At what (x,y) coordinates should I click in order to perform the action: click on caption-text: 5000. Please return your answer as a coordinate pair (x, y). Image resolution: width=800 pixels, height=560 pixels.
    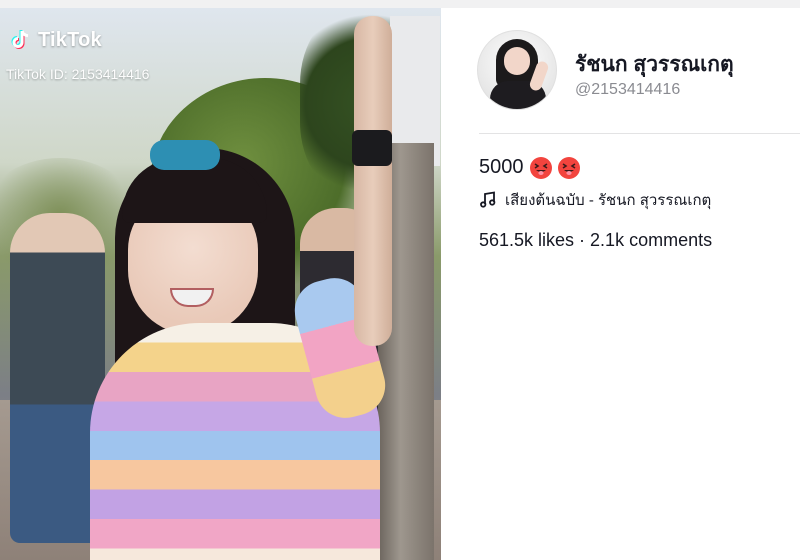
    Looking at the image, I should click on (501, 167).